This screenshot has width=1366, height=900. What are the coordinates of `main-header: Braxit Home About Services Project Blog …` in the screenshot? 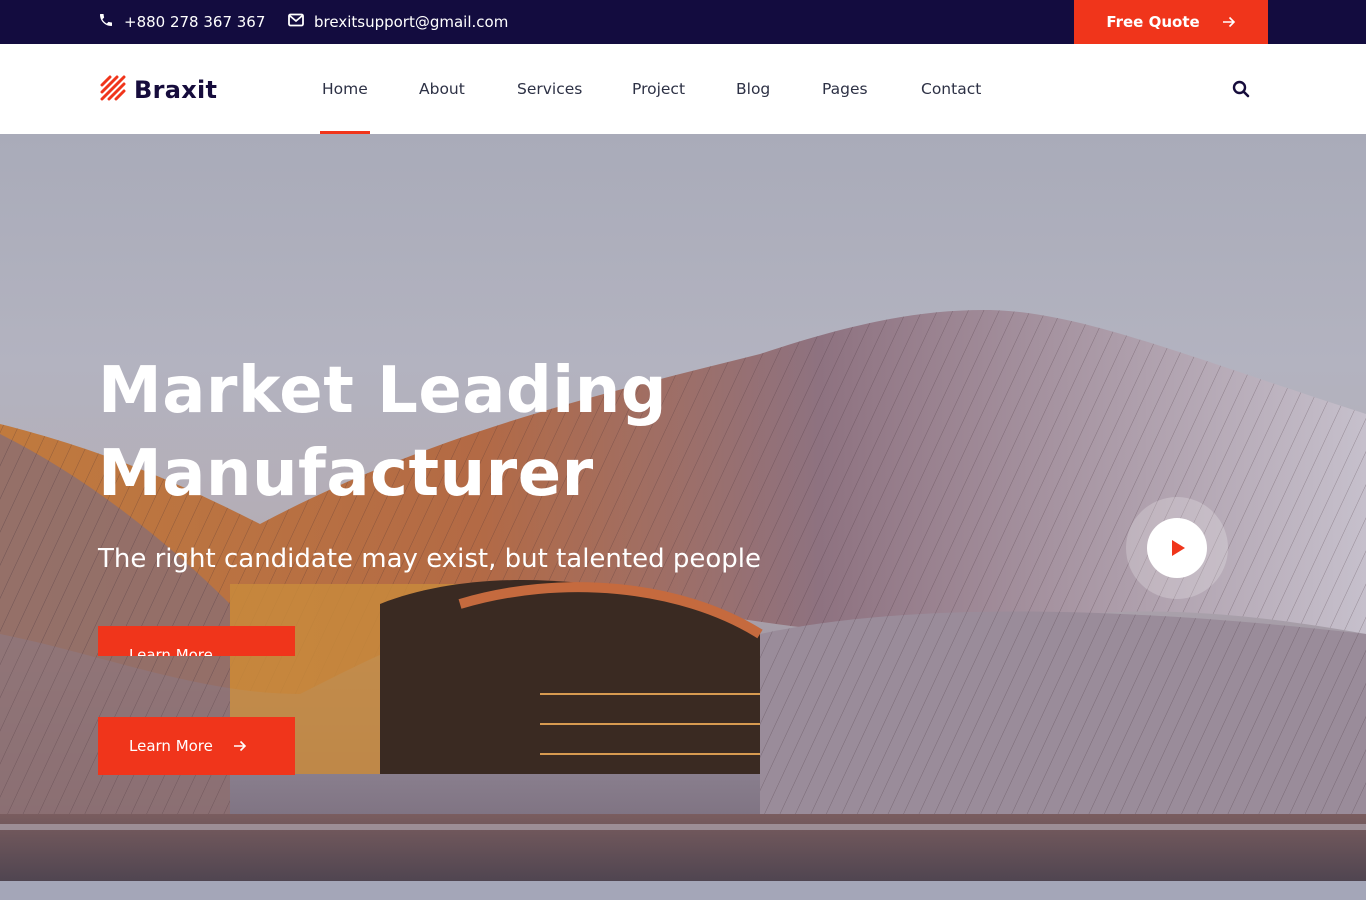 It's located at (683, 89).